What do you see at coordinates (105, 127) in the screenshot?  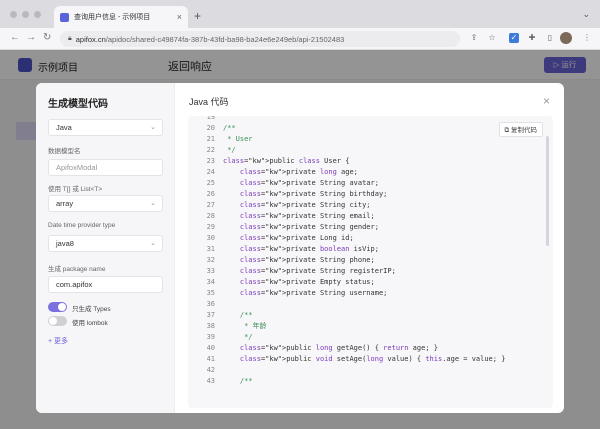 I see `language-select: Java ⌄` at bounding box center [105, 127].